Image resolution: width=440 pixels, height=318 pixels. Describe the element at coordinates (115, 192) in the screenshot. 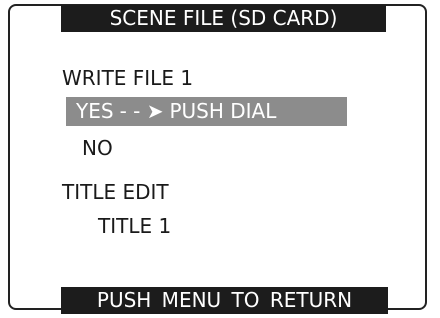

I see `title-edit-label: TITLE EDIT` at that location.